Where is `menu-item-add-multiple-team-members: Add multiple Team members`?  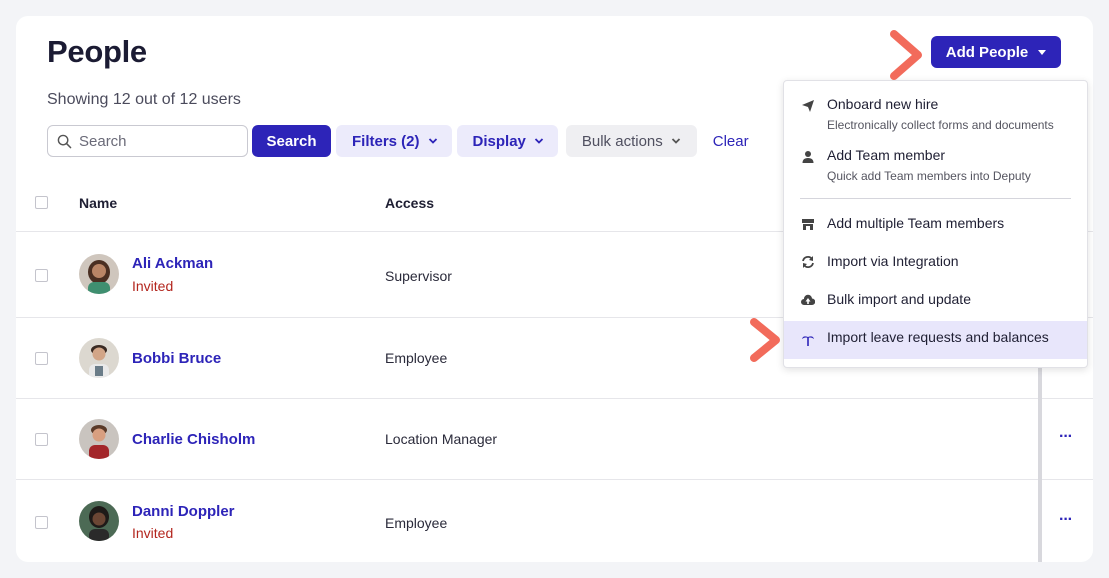 menu-item-add-multiple-team-members: Add multiple Team members is located at coordinates (935, 223).